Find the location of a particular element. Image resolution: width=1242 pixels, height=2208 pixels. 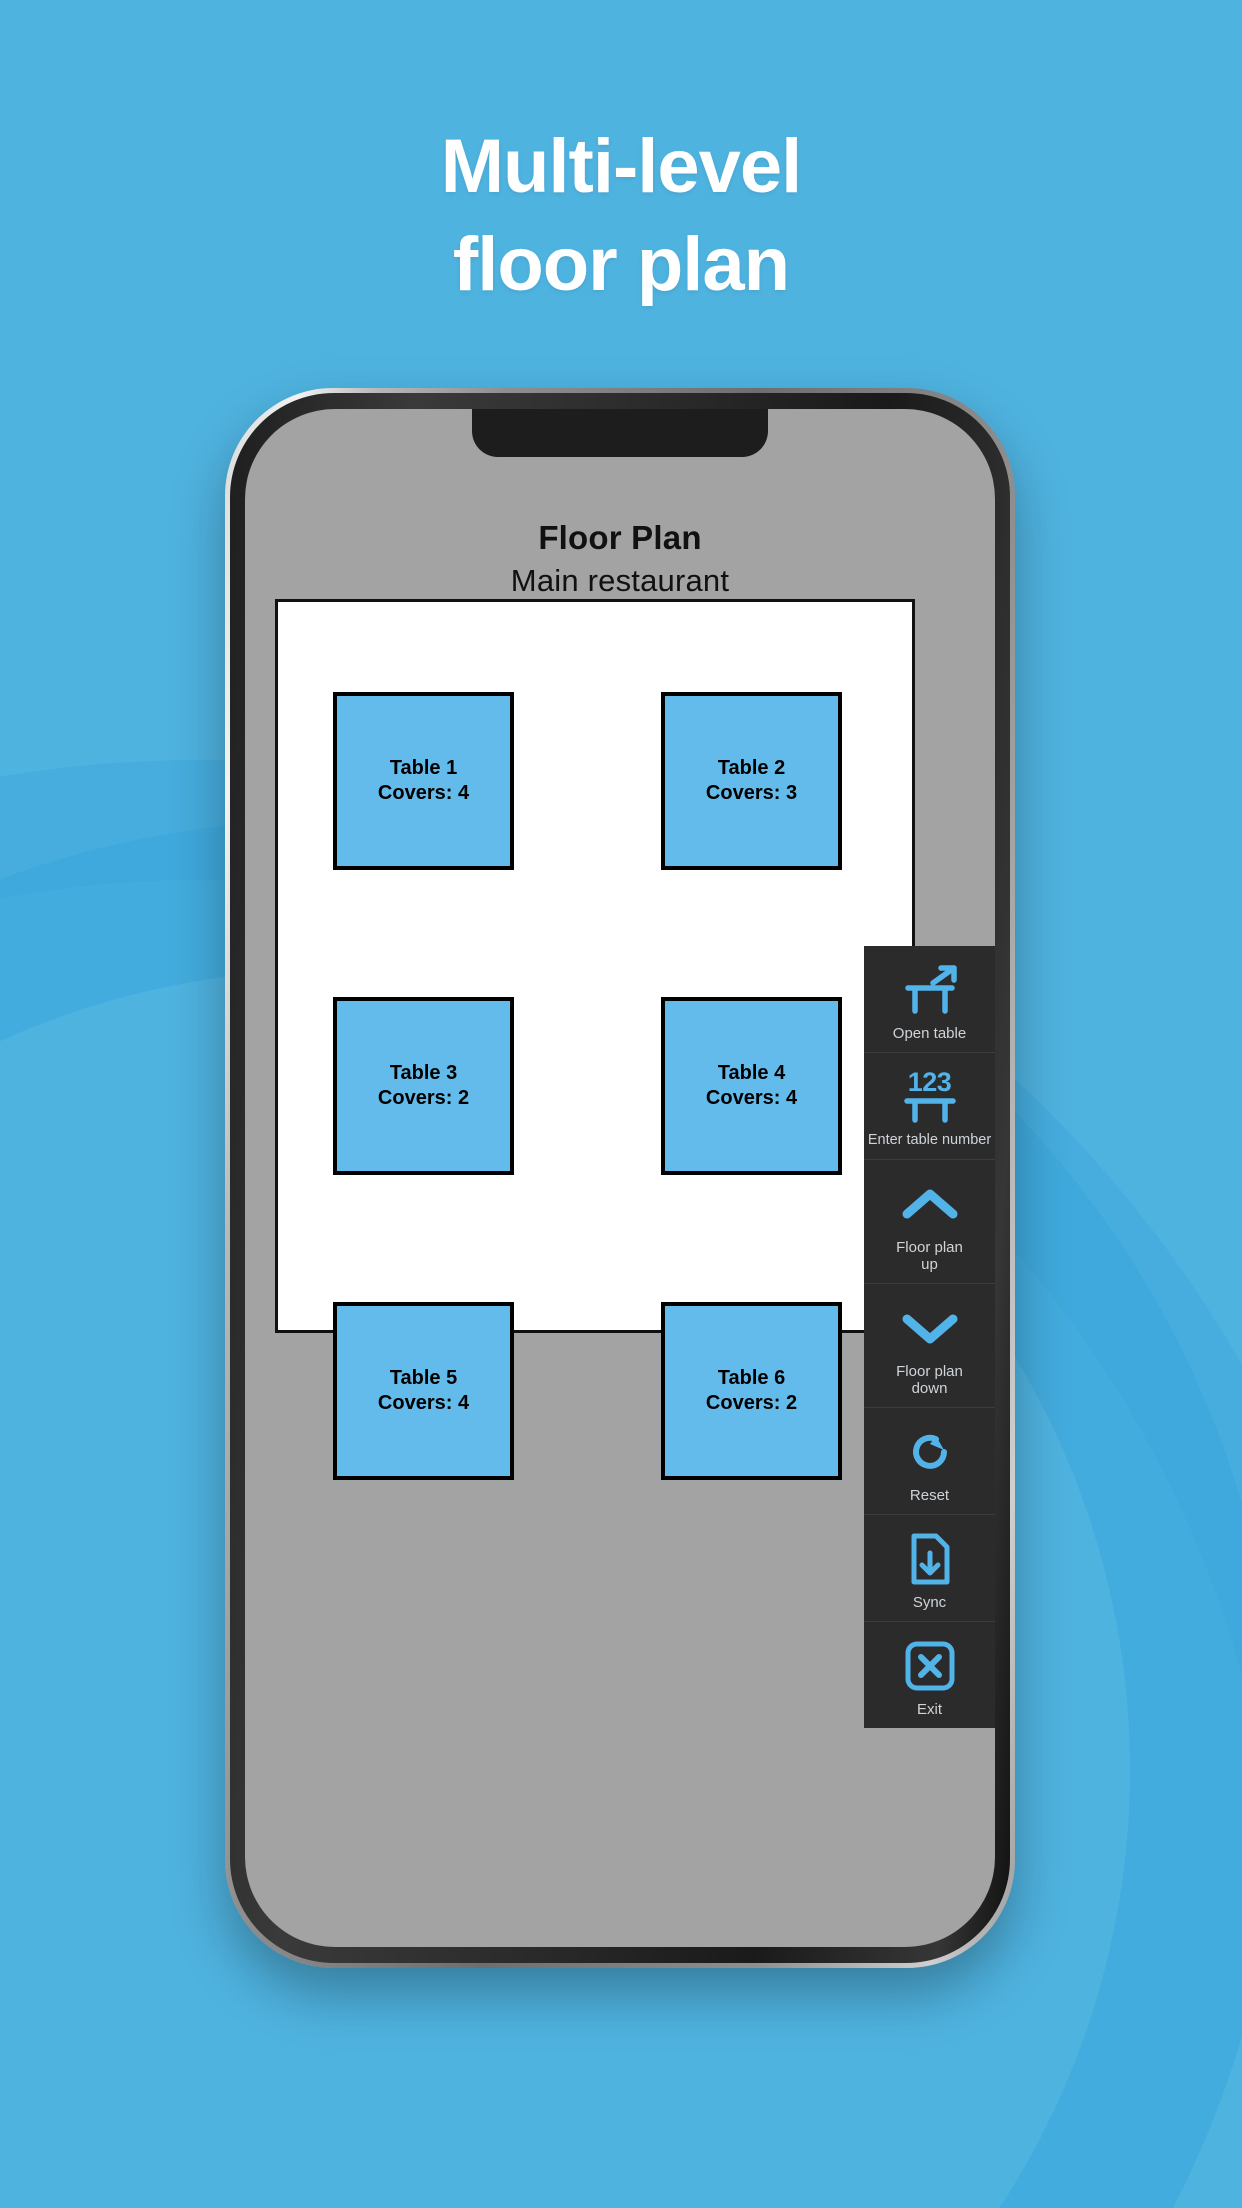

table-covers: Covers: 3 is located at coordinates (751, 793).